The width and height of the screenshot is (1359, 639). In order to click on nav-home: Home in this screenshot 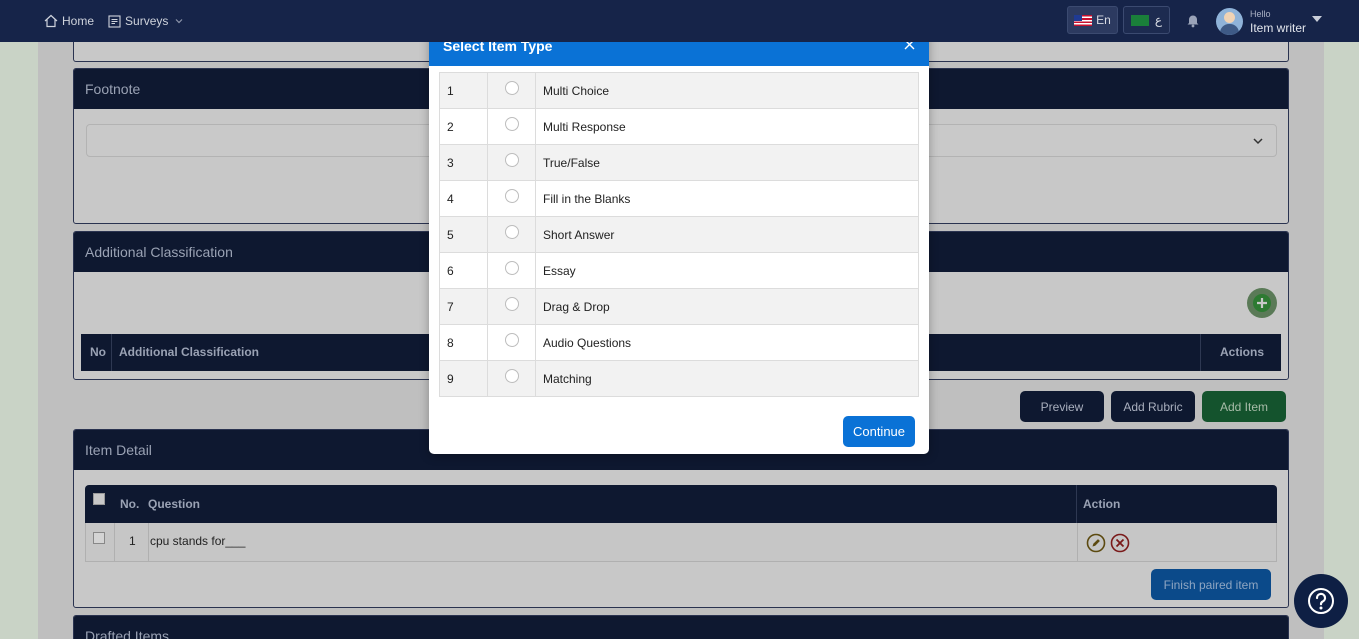, I will do `click(69, 21)`.